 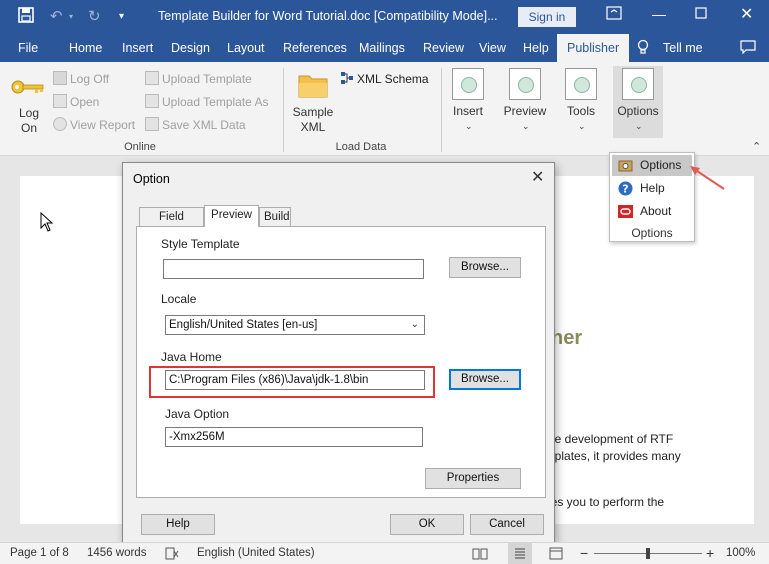 What do you see at coordinates (178, 524) in the screenshot?
I see `help-button: Help` at bounding box center [178, 524].